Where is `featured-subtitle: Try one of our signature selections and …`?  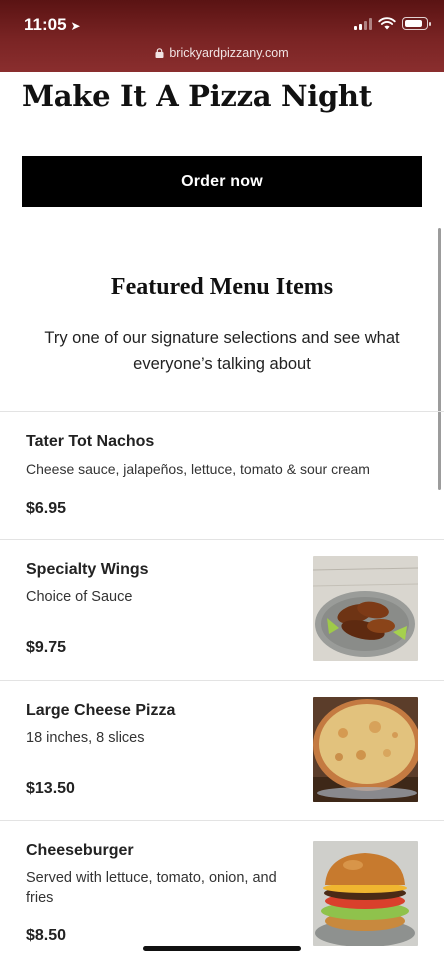
featured-subtitle: Try one of our signature selections and … is located at coordinates (222, 351).